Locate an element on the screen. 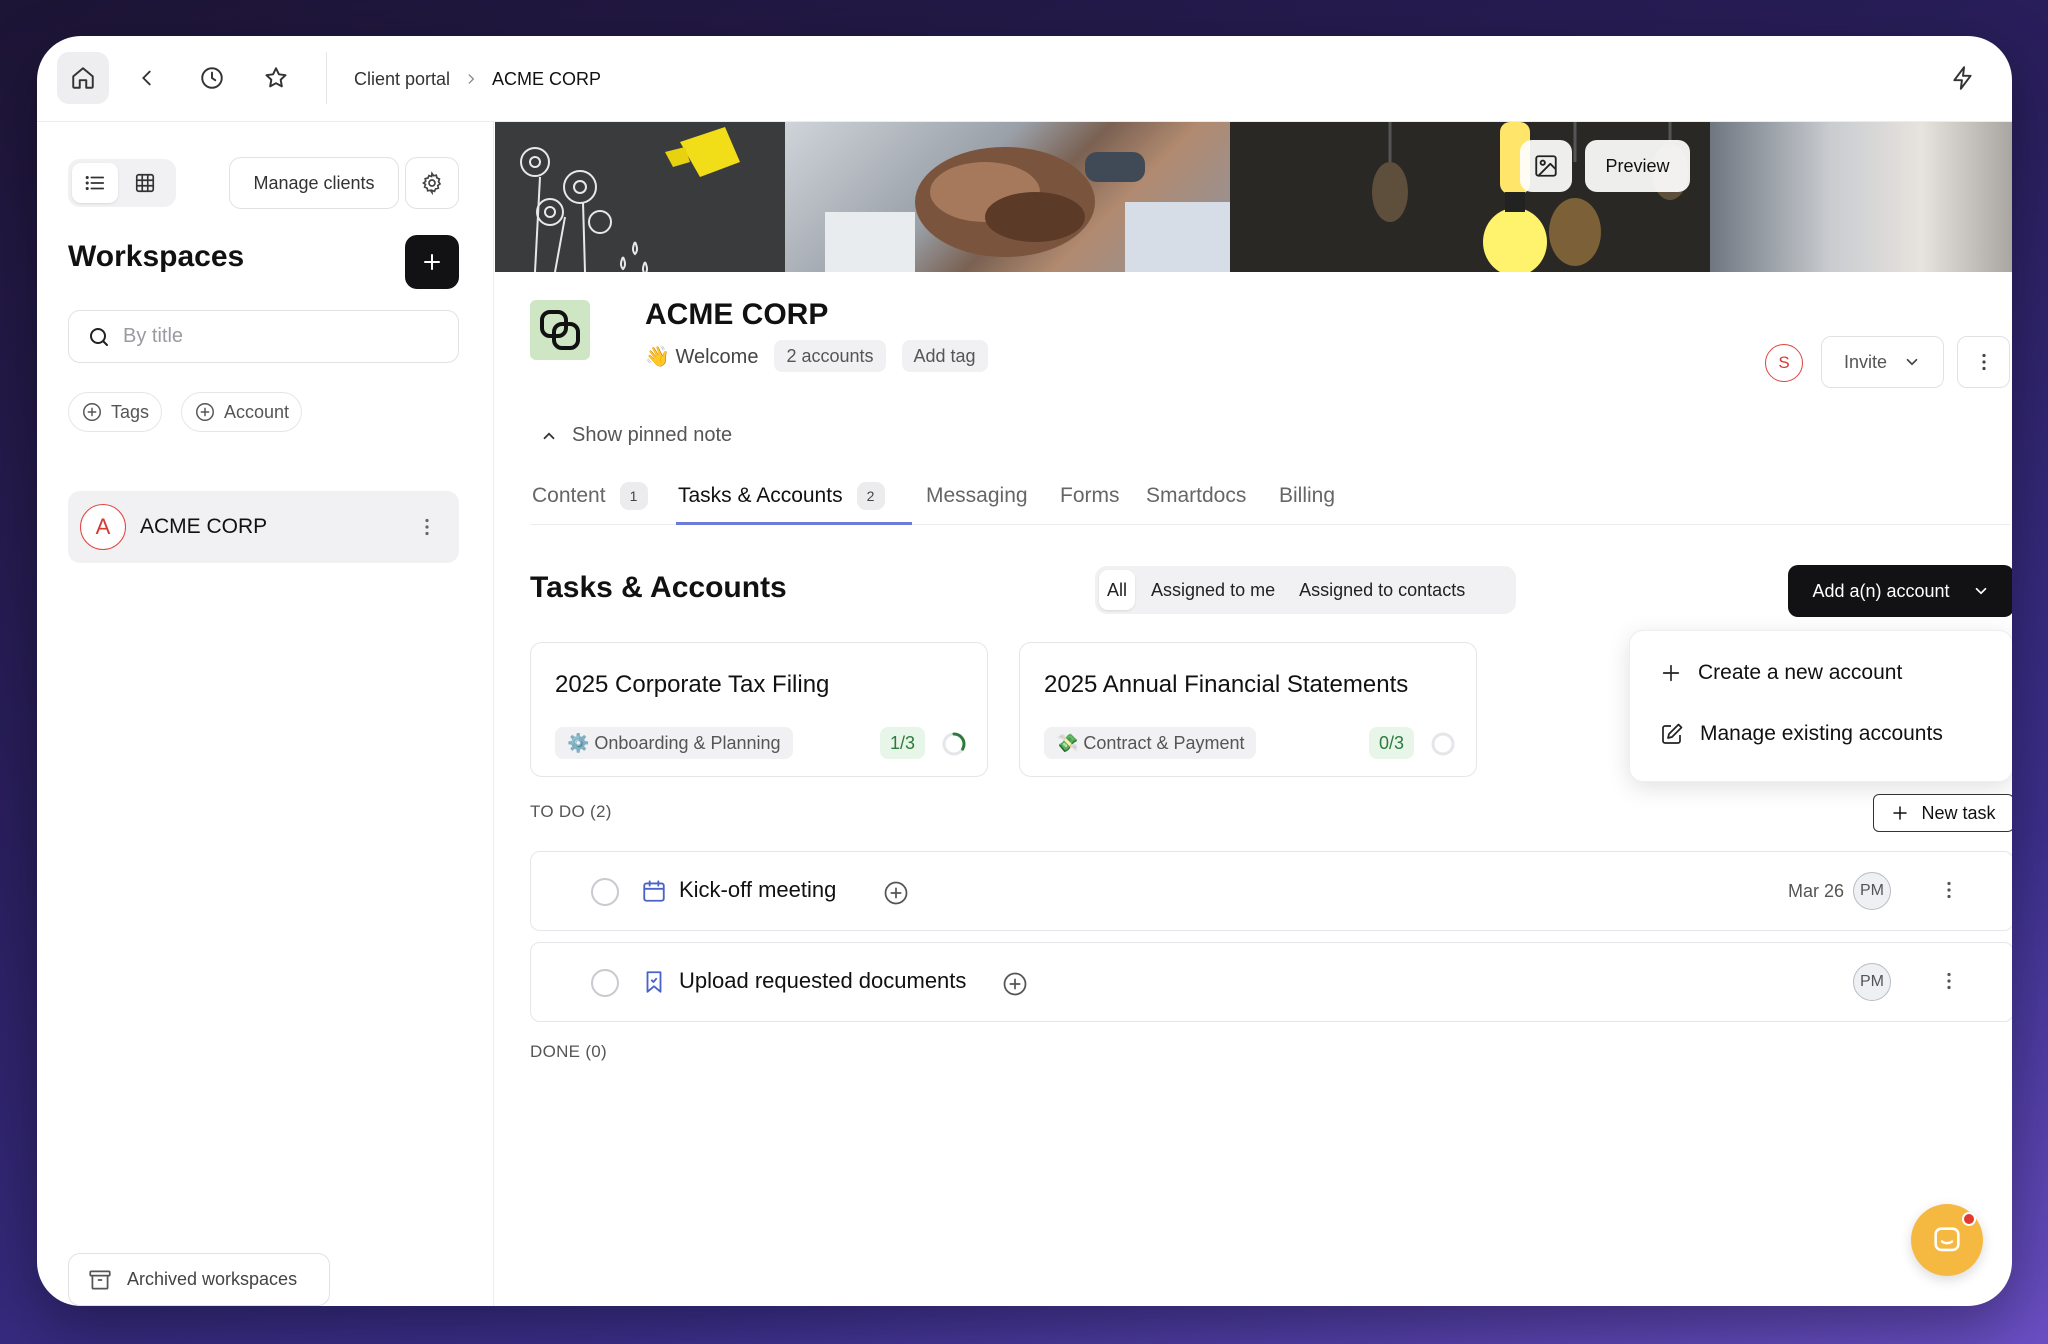 The height and width of the screenshot is (1344, 2048). manage-accounts-label: Manage existing accounts is located at coordinates (1821, 733).